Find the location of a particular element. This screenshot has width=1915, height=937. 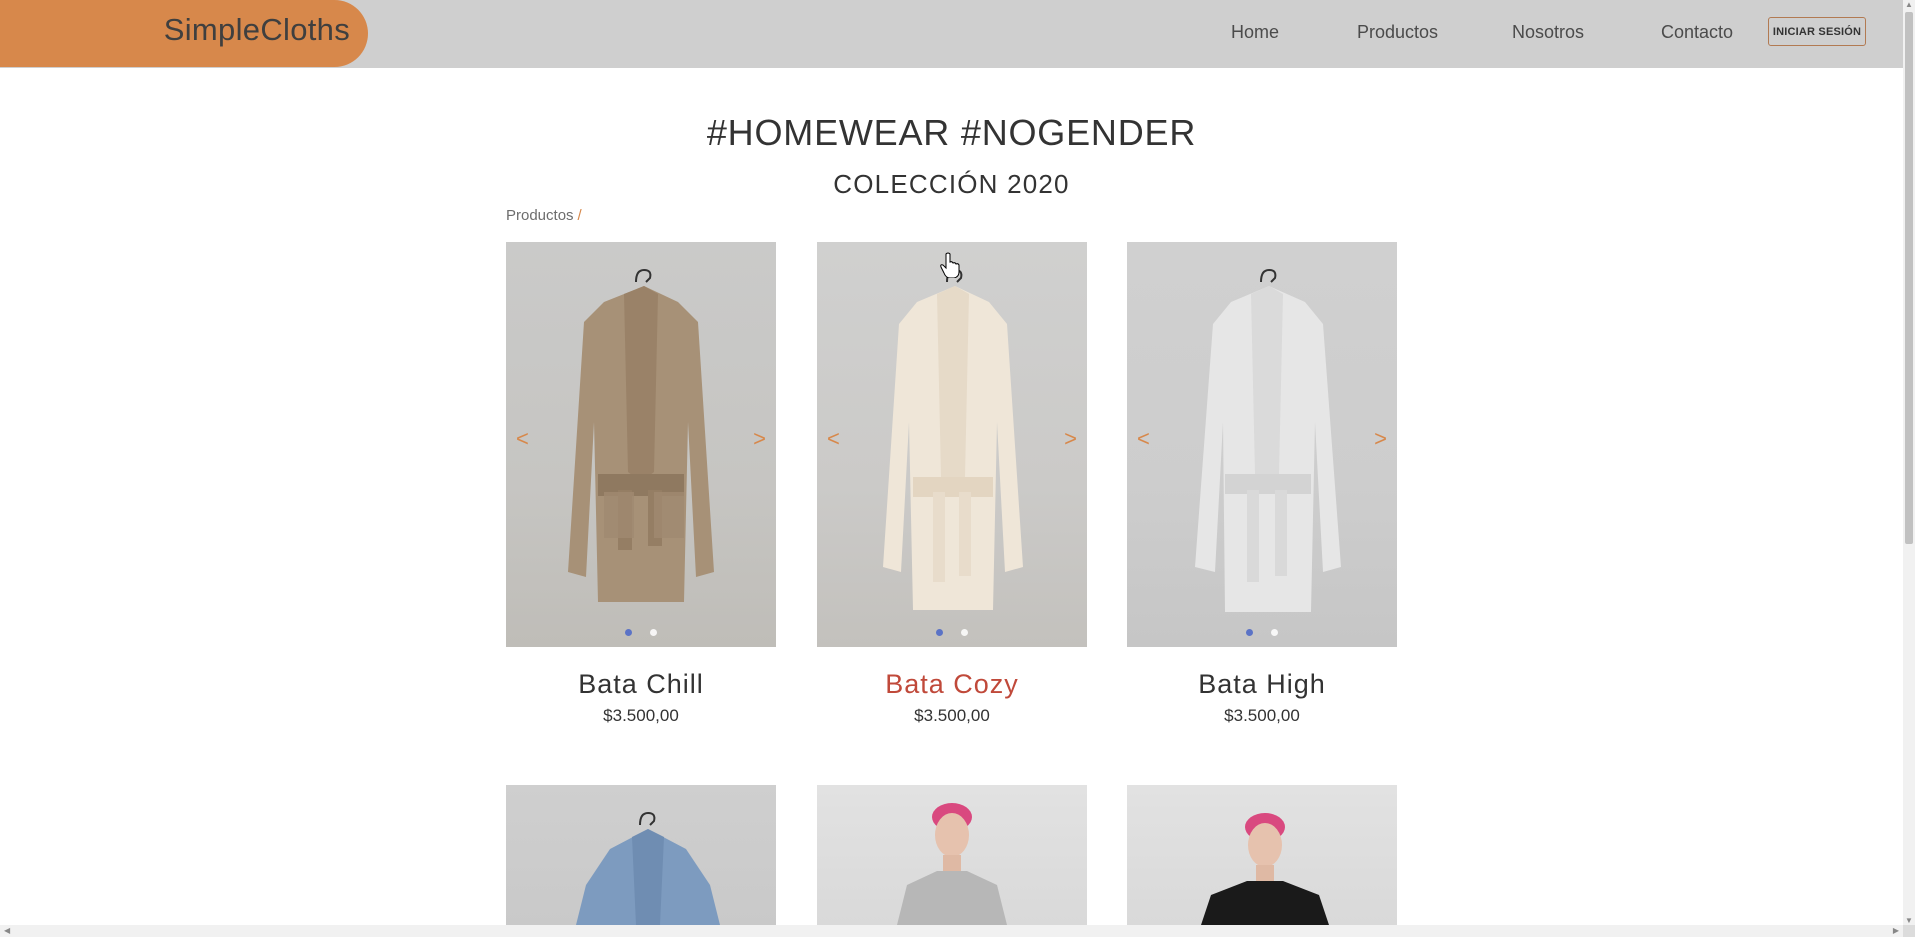

scroll-left-icon: ◀ is located at coordinates (7, 930).